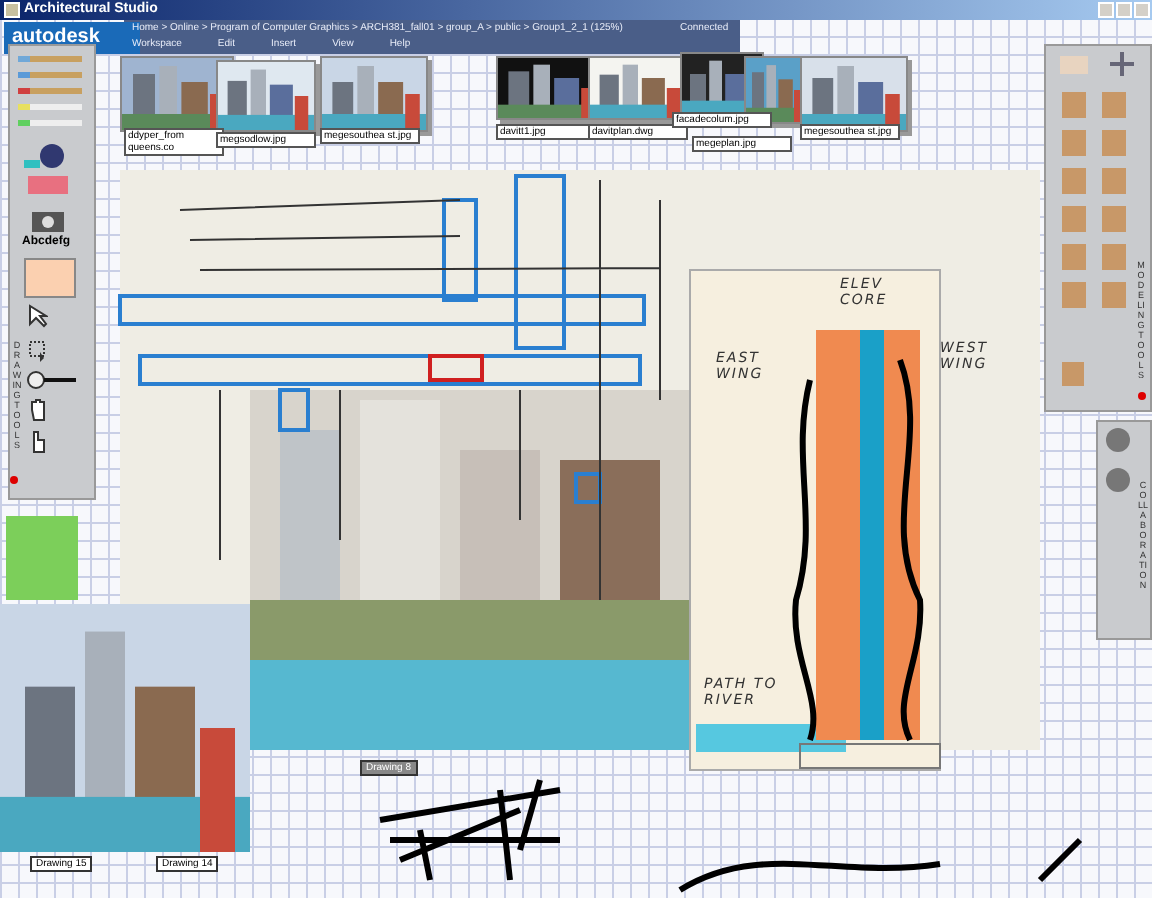 The image size is (1152, 898). Describe the element at coordinates (1098, 222) in the screenshot. I see `modeling-tools-drawing` at that location.